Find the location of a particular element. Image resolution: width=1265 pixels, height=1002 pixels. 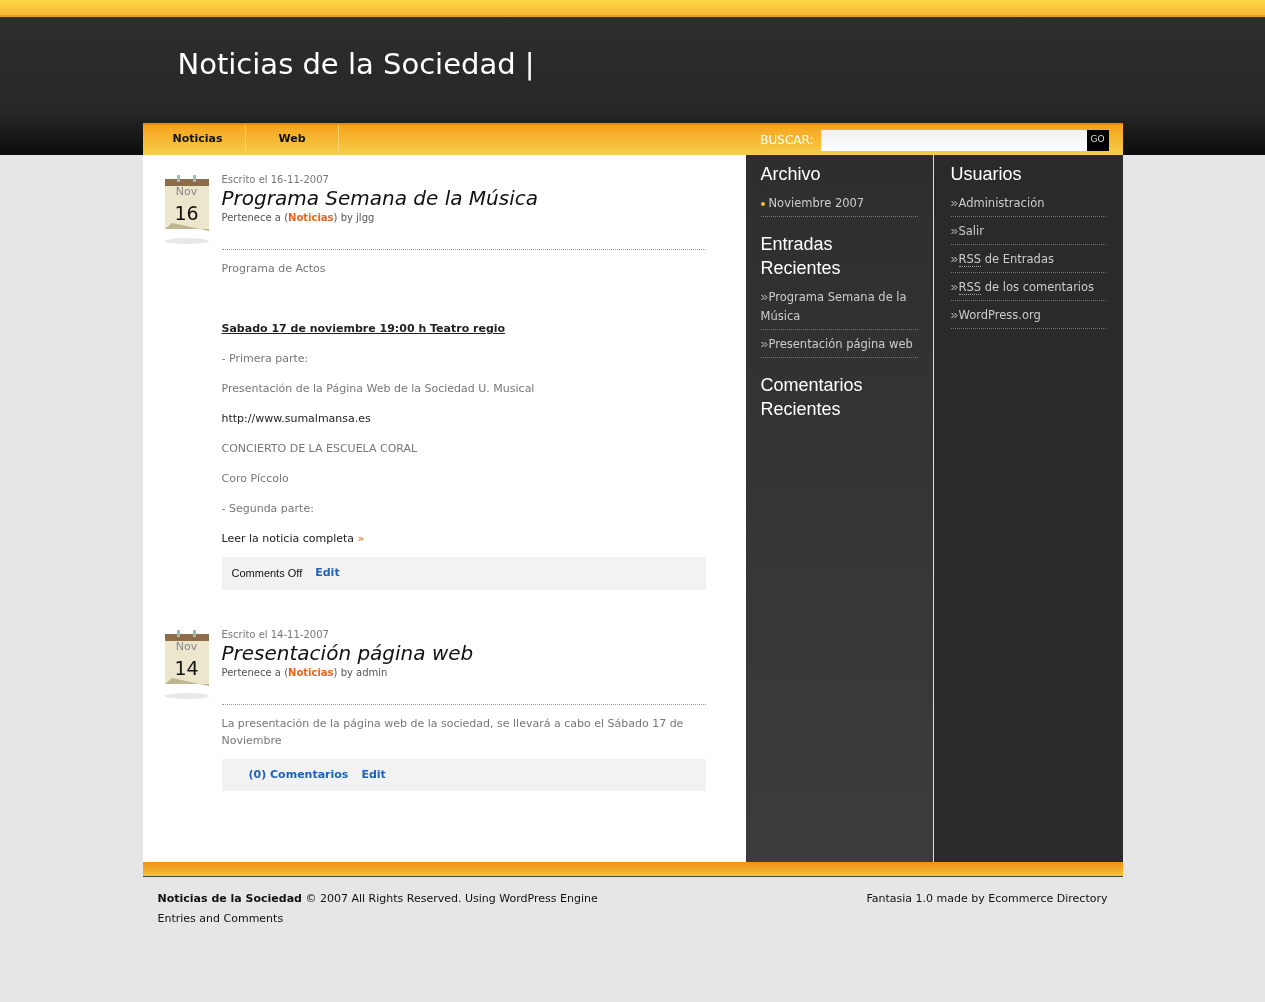

widget-title: Usuarios is located at coordinates (986, 174).